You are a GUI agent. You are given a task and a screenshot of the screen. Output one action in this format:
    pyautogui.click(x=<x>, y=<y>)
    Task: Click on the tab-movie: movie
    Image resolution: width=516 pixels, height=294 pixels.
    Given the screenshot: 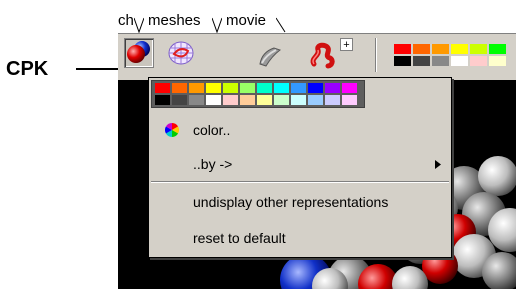 What is the action you would take?
    pyautogui.click(x=246, y=21)
    